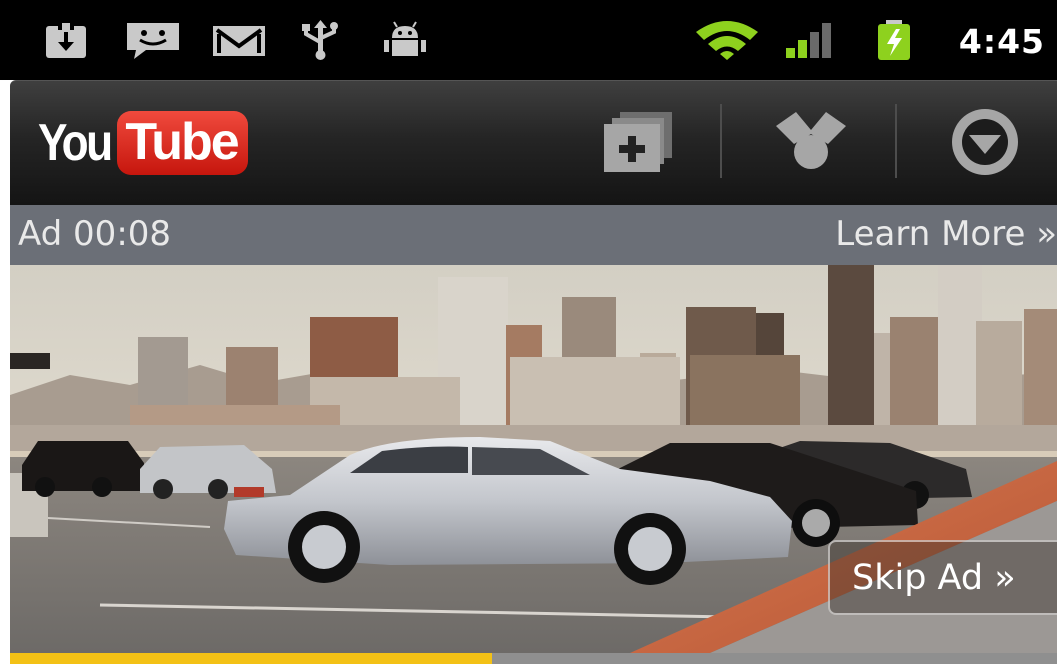 This screenshot has width=1057, height=664. I want to click on youtube-logo: You Tube, so click(143, 143).